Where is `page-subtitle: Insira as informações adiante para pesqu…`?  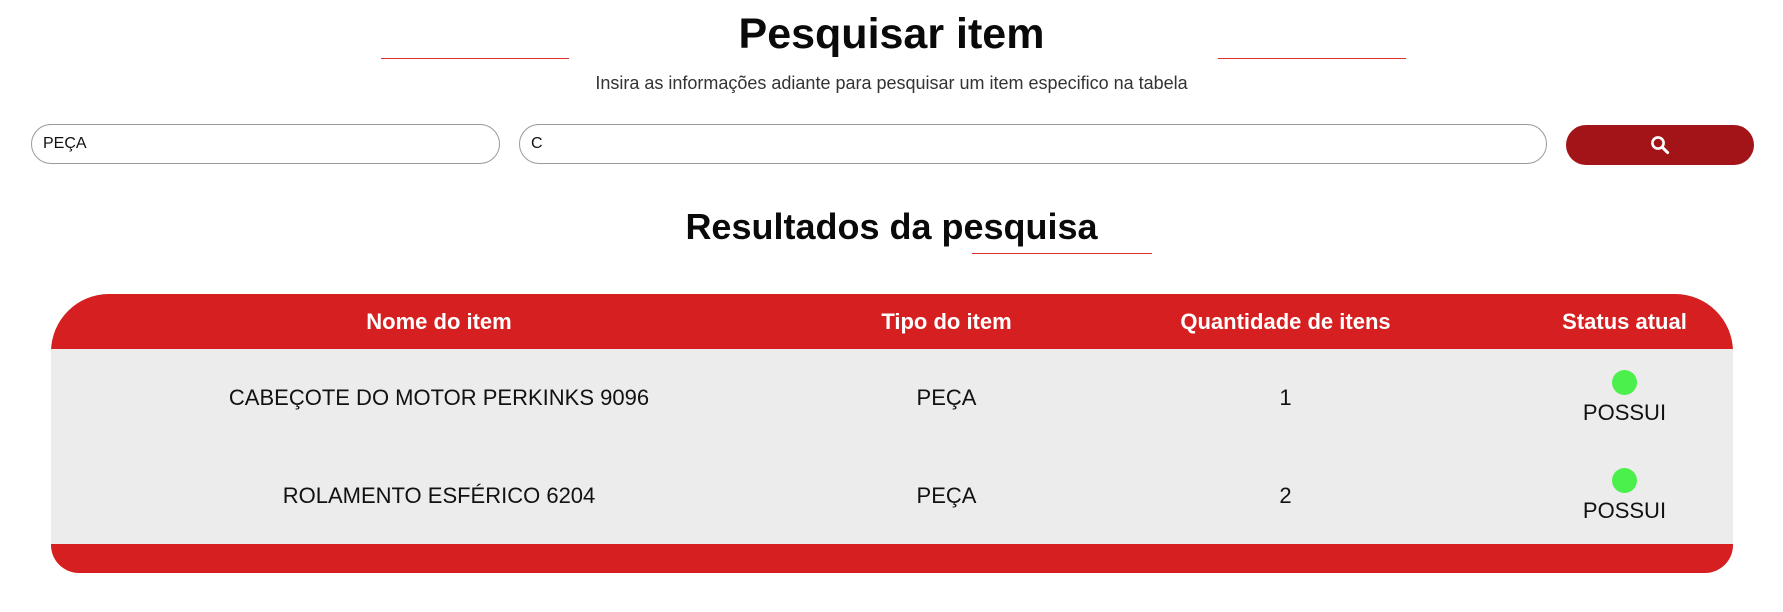
page-subtitle: Insira as informações adiante para pesqu… is located at coordinates (891, 83).